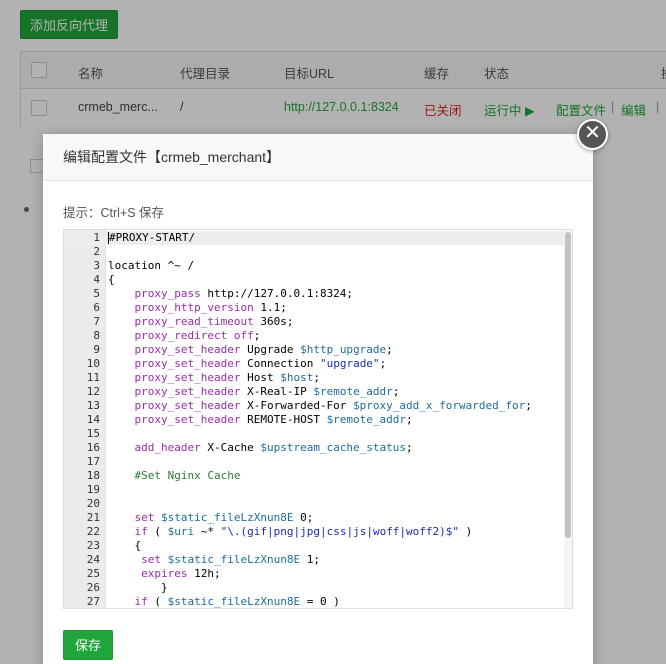  What do you see at coordinates (247, 364) in the screenshot?
I see `line-code: proxy_set_header Connection "upgrade";` at bounding box center [247, 364].